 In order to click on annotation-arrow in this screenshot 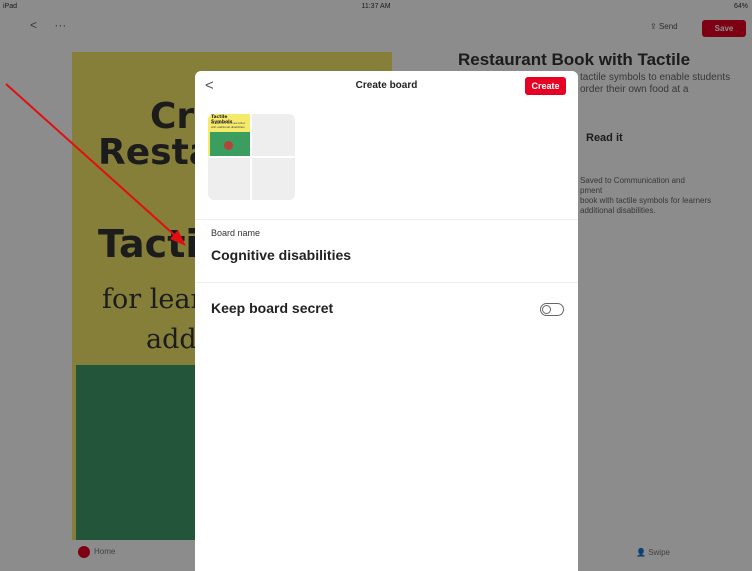, I will do `click(95, 164)`.